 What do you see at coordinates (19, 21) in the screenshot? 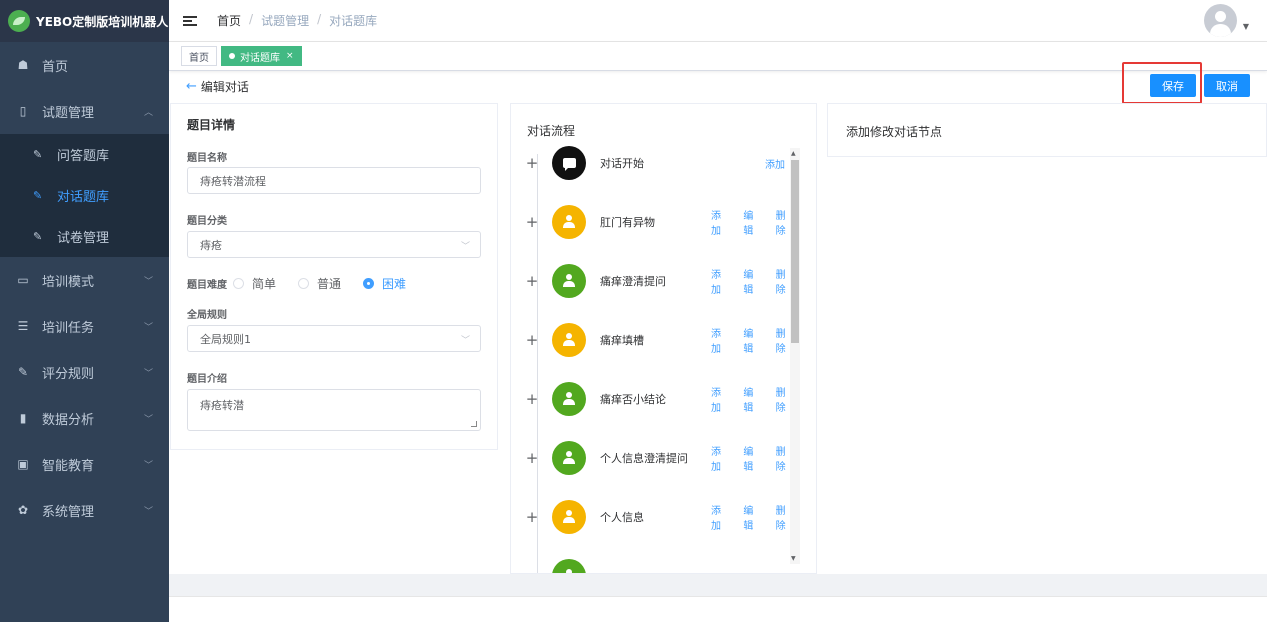
I see `leaf-logo-icon` at bounding box center [19, 21].